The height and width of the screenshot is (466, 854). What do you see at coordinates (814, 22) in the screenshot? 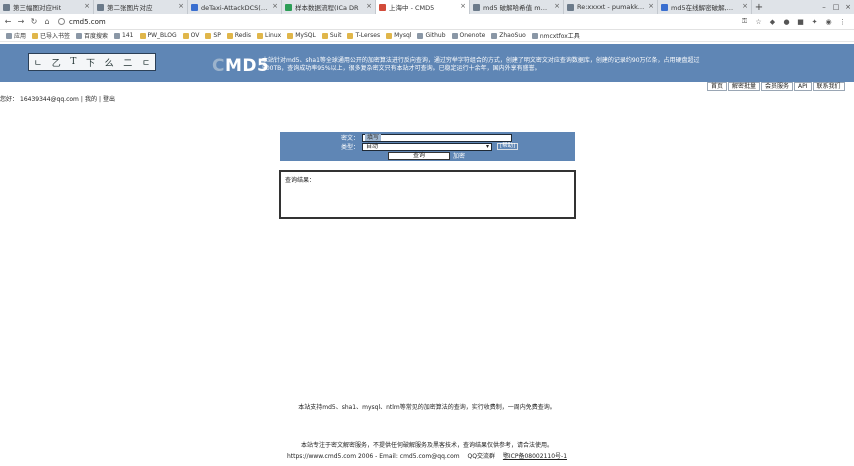
I see `puzzle-icon: ✦` at bounding box center [814, 22].